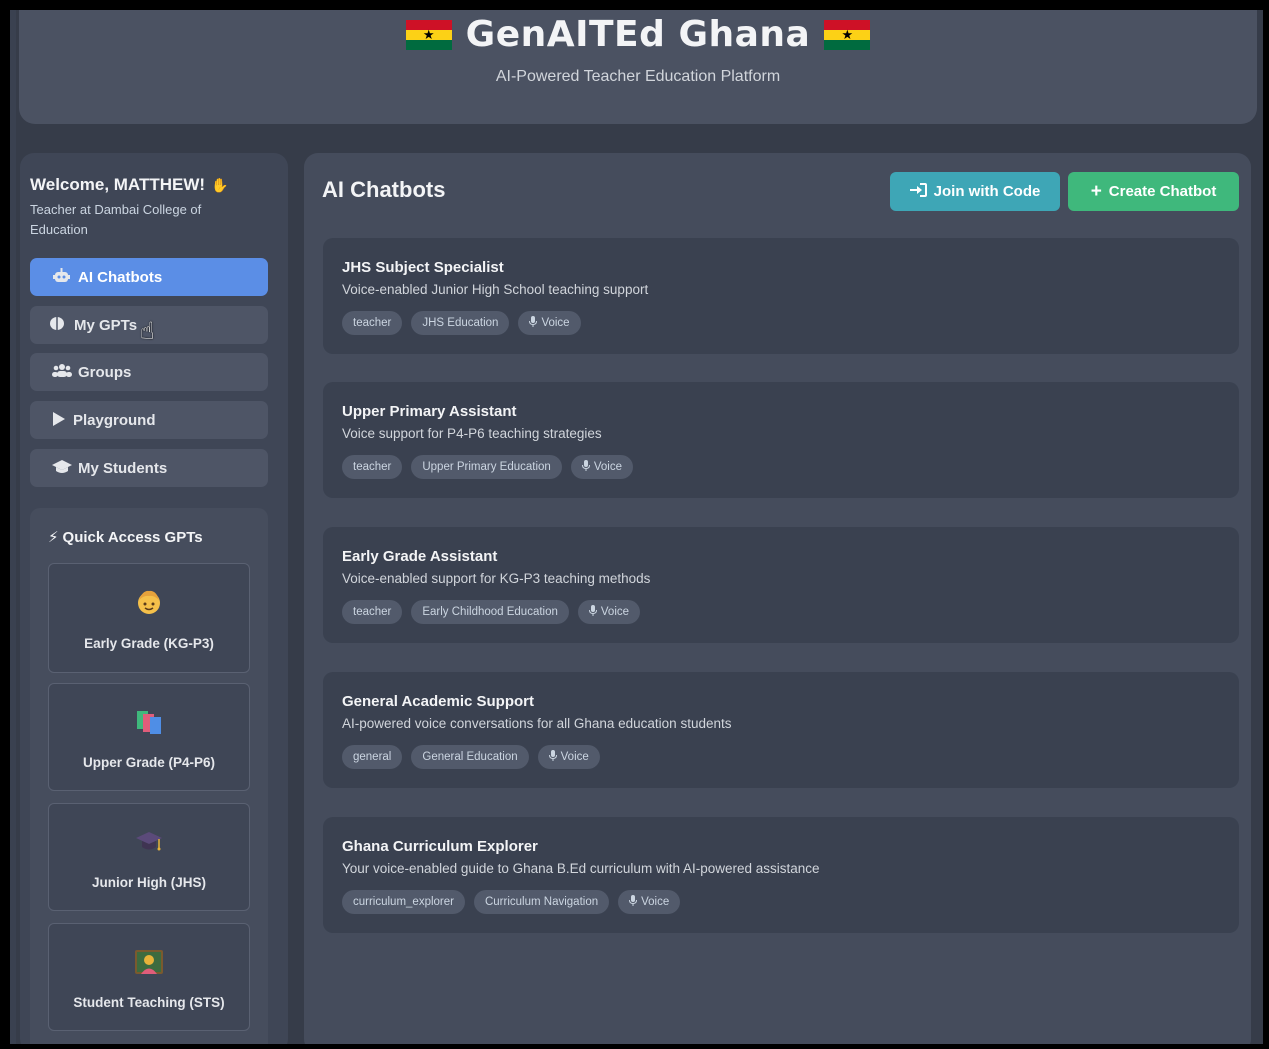 This screenshot has width=1269, height=1049. I want to click on tag-subject: General Education, so click(470, 757).